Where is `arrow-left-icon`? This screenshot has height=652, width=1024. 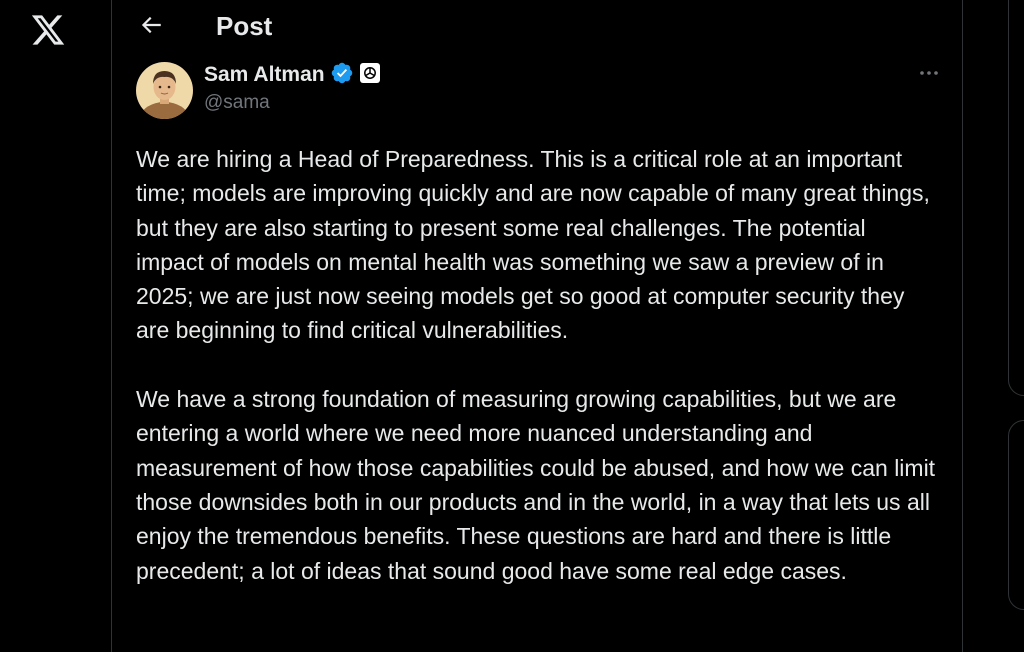 arrow-left-icon is located at coordinates (151, 27).